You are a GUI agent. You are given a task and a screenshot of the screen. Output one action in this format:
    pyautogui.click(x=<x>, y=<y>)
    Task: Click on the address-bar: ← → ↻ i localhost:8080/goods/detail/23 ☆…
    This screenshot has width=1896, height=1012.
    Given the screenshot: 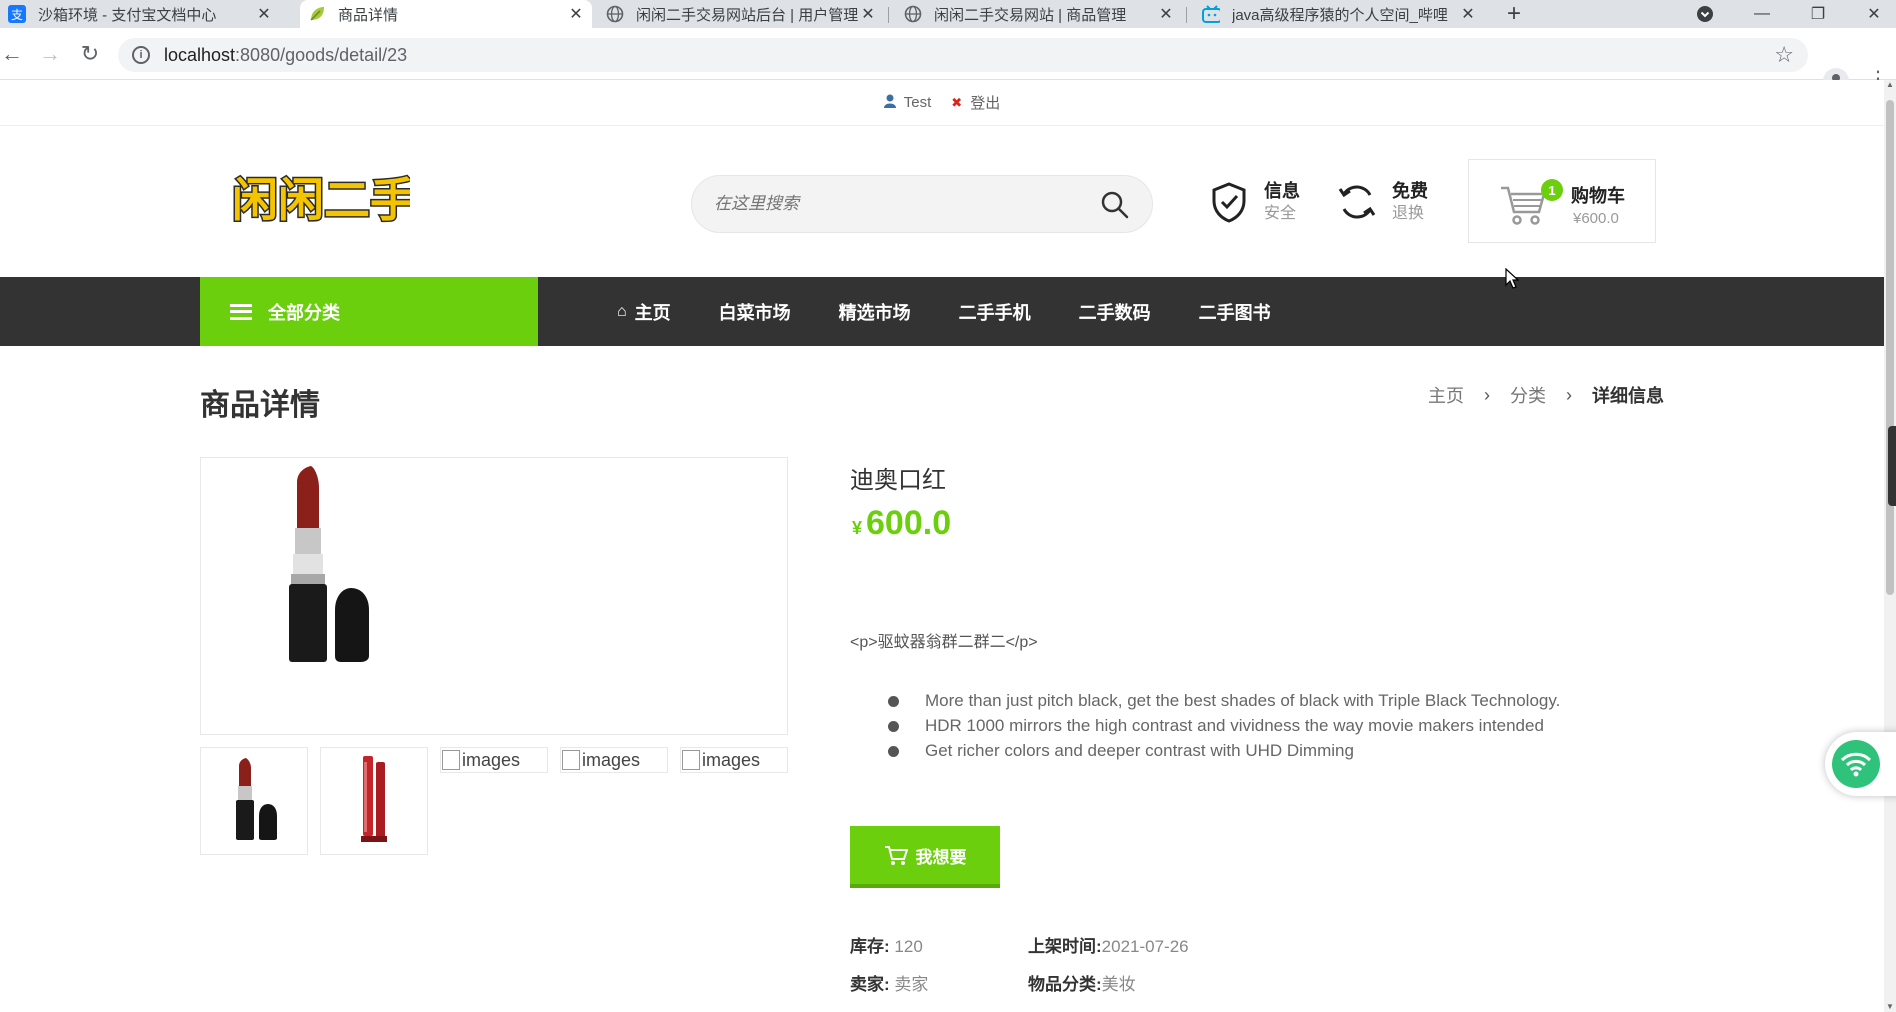 What is the action you would take?
    pyautogui.click(x=948, y=61)
    